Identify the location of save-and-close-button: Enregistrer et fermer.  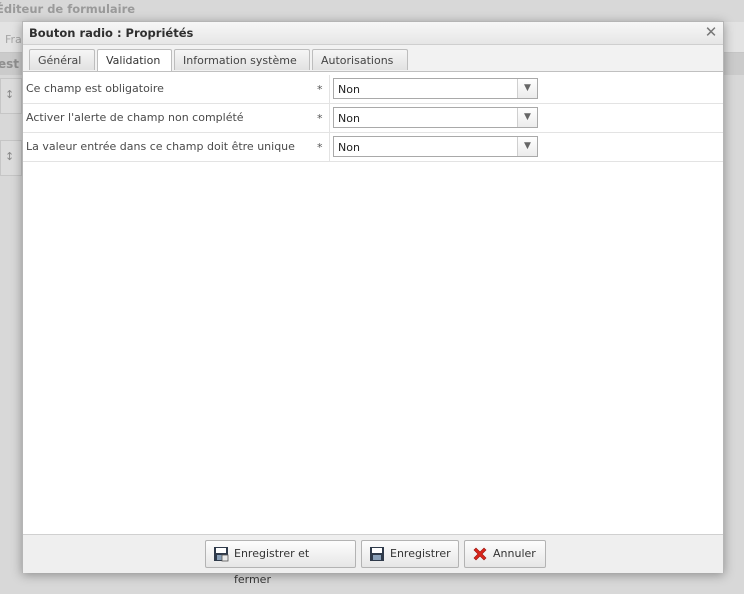
(280, 563).